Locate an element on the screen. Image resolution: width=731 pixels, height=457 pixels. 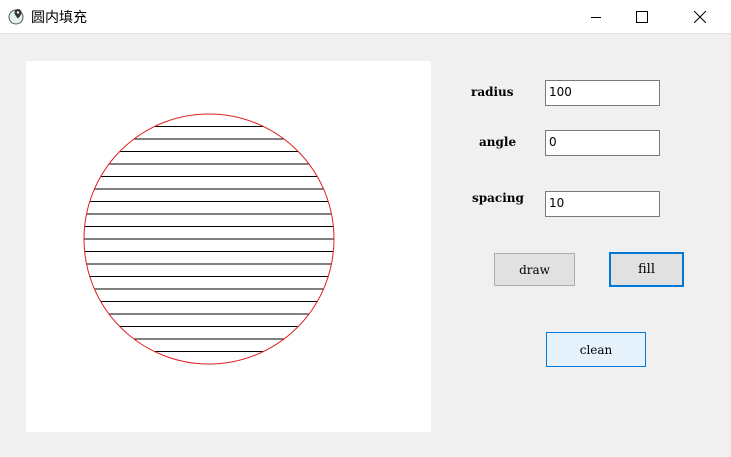
close-button is located at coordinates (700, 16).